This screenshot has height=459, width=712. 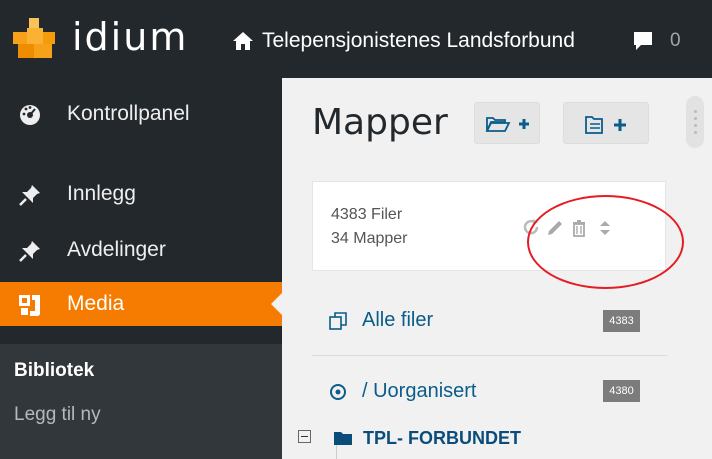 I want to click on idium-logo-icon, so click(x=34, y=38).